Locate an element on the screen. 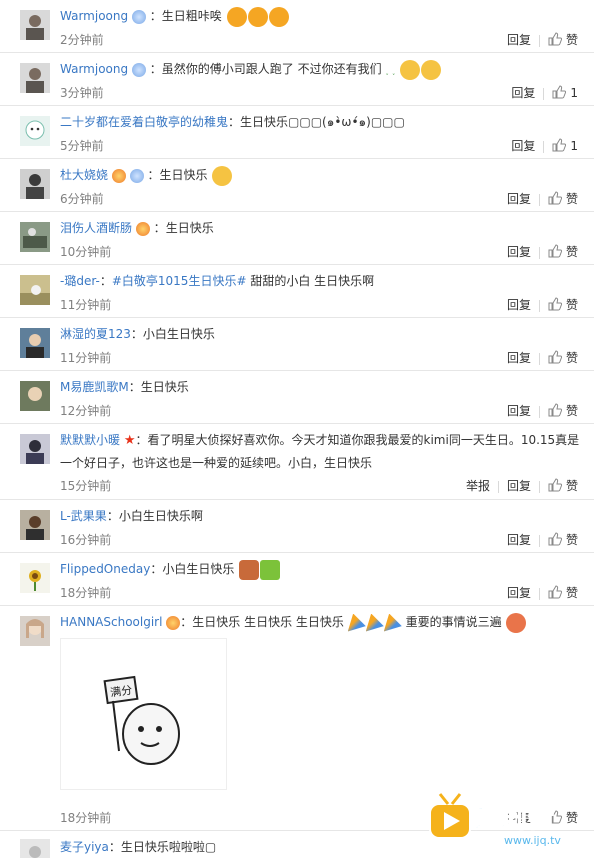  commenter-name: L-武果果 is located at coordinates (83, 516).